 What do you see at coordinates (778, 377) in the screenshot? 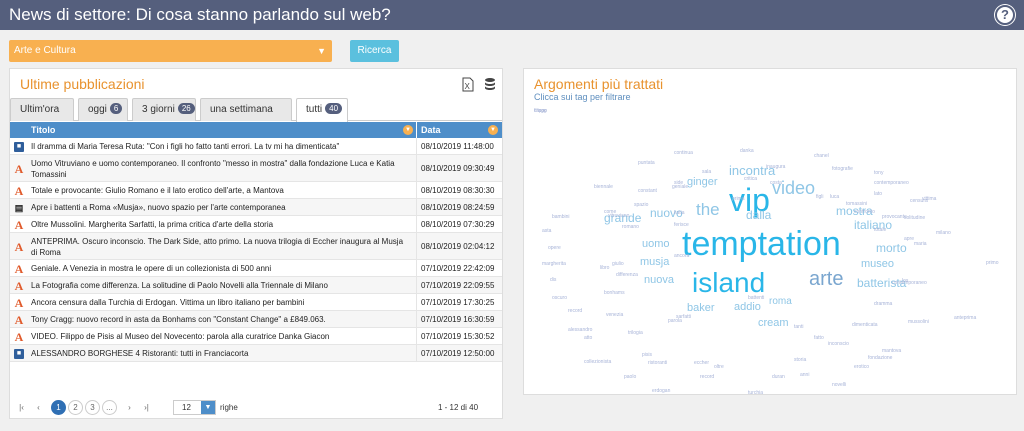
I see `tag-duran: duran` at bounding box center [778, 377].